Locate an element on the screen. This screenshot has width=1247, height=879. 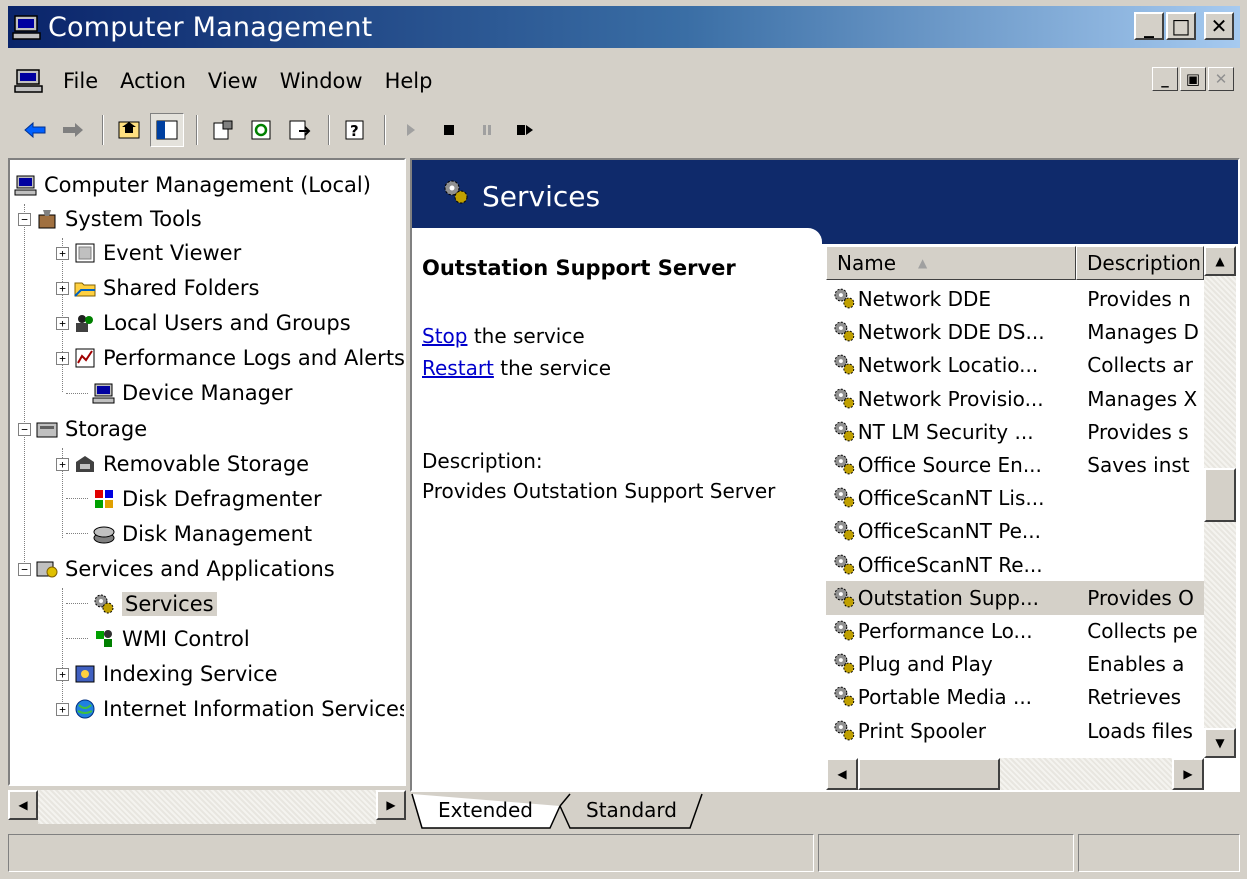
wmi-control-icon is located at coordinates (104, 638).